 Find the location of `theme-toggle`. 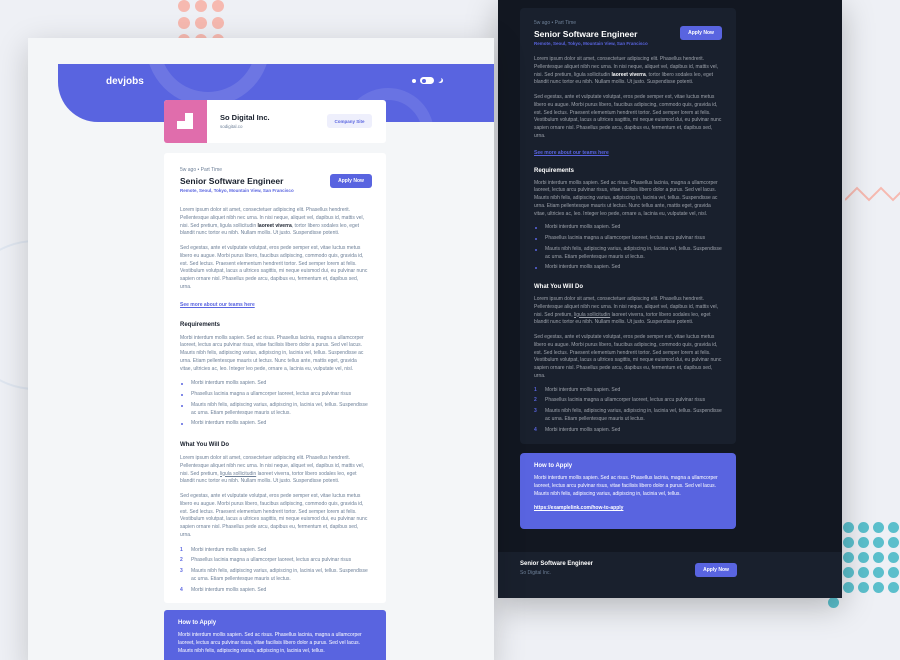

theme-toggle is located at coordinates (427, 80).